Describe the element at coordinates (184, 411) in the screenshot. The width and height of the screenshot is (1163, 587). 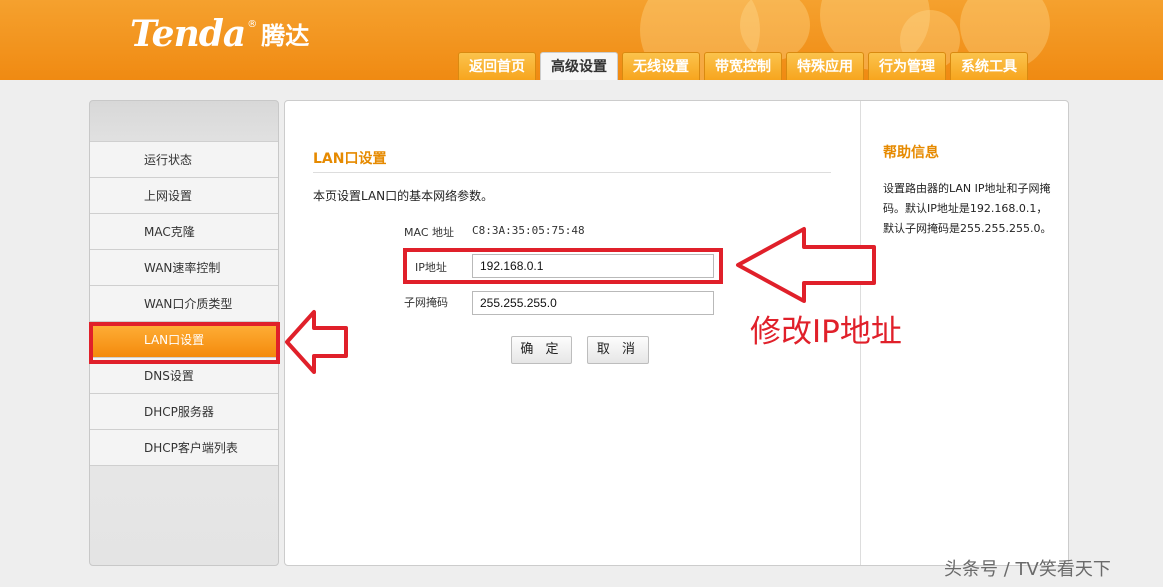
I see `sidebar-item-dhcp-server: DHCP服务器` at that location.